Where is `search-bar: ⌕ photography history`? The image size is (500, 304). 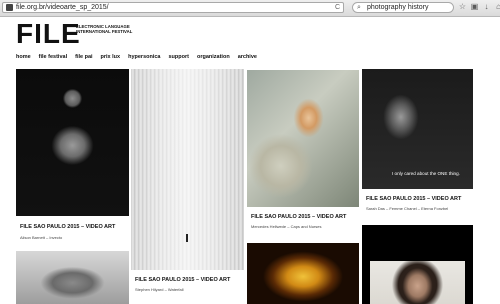 search-bar: ⌕ photography history is located at coordinates (403, 7).